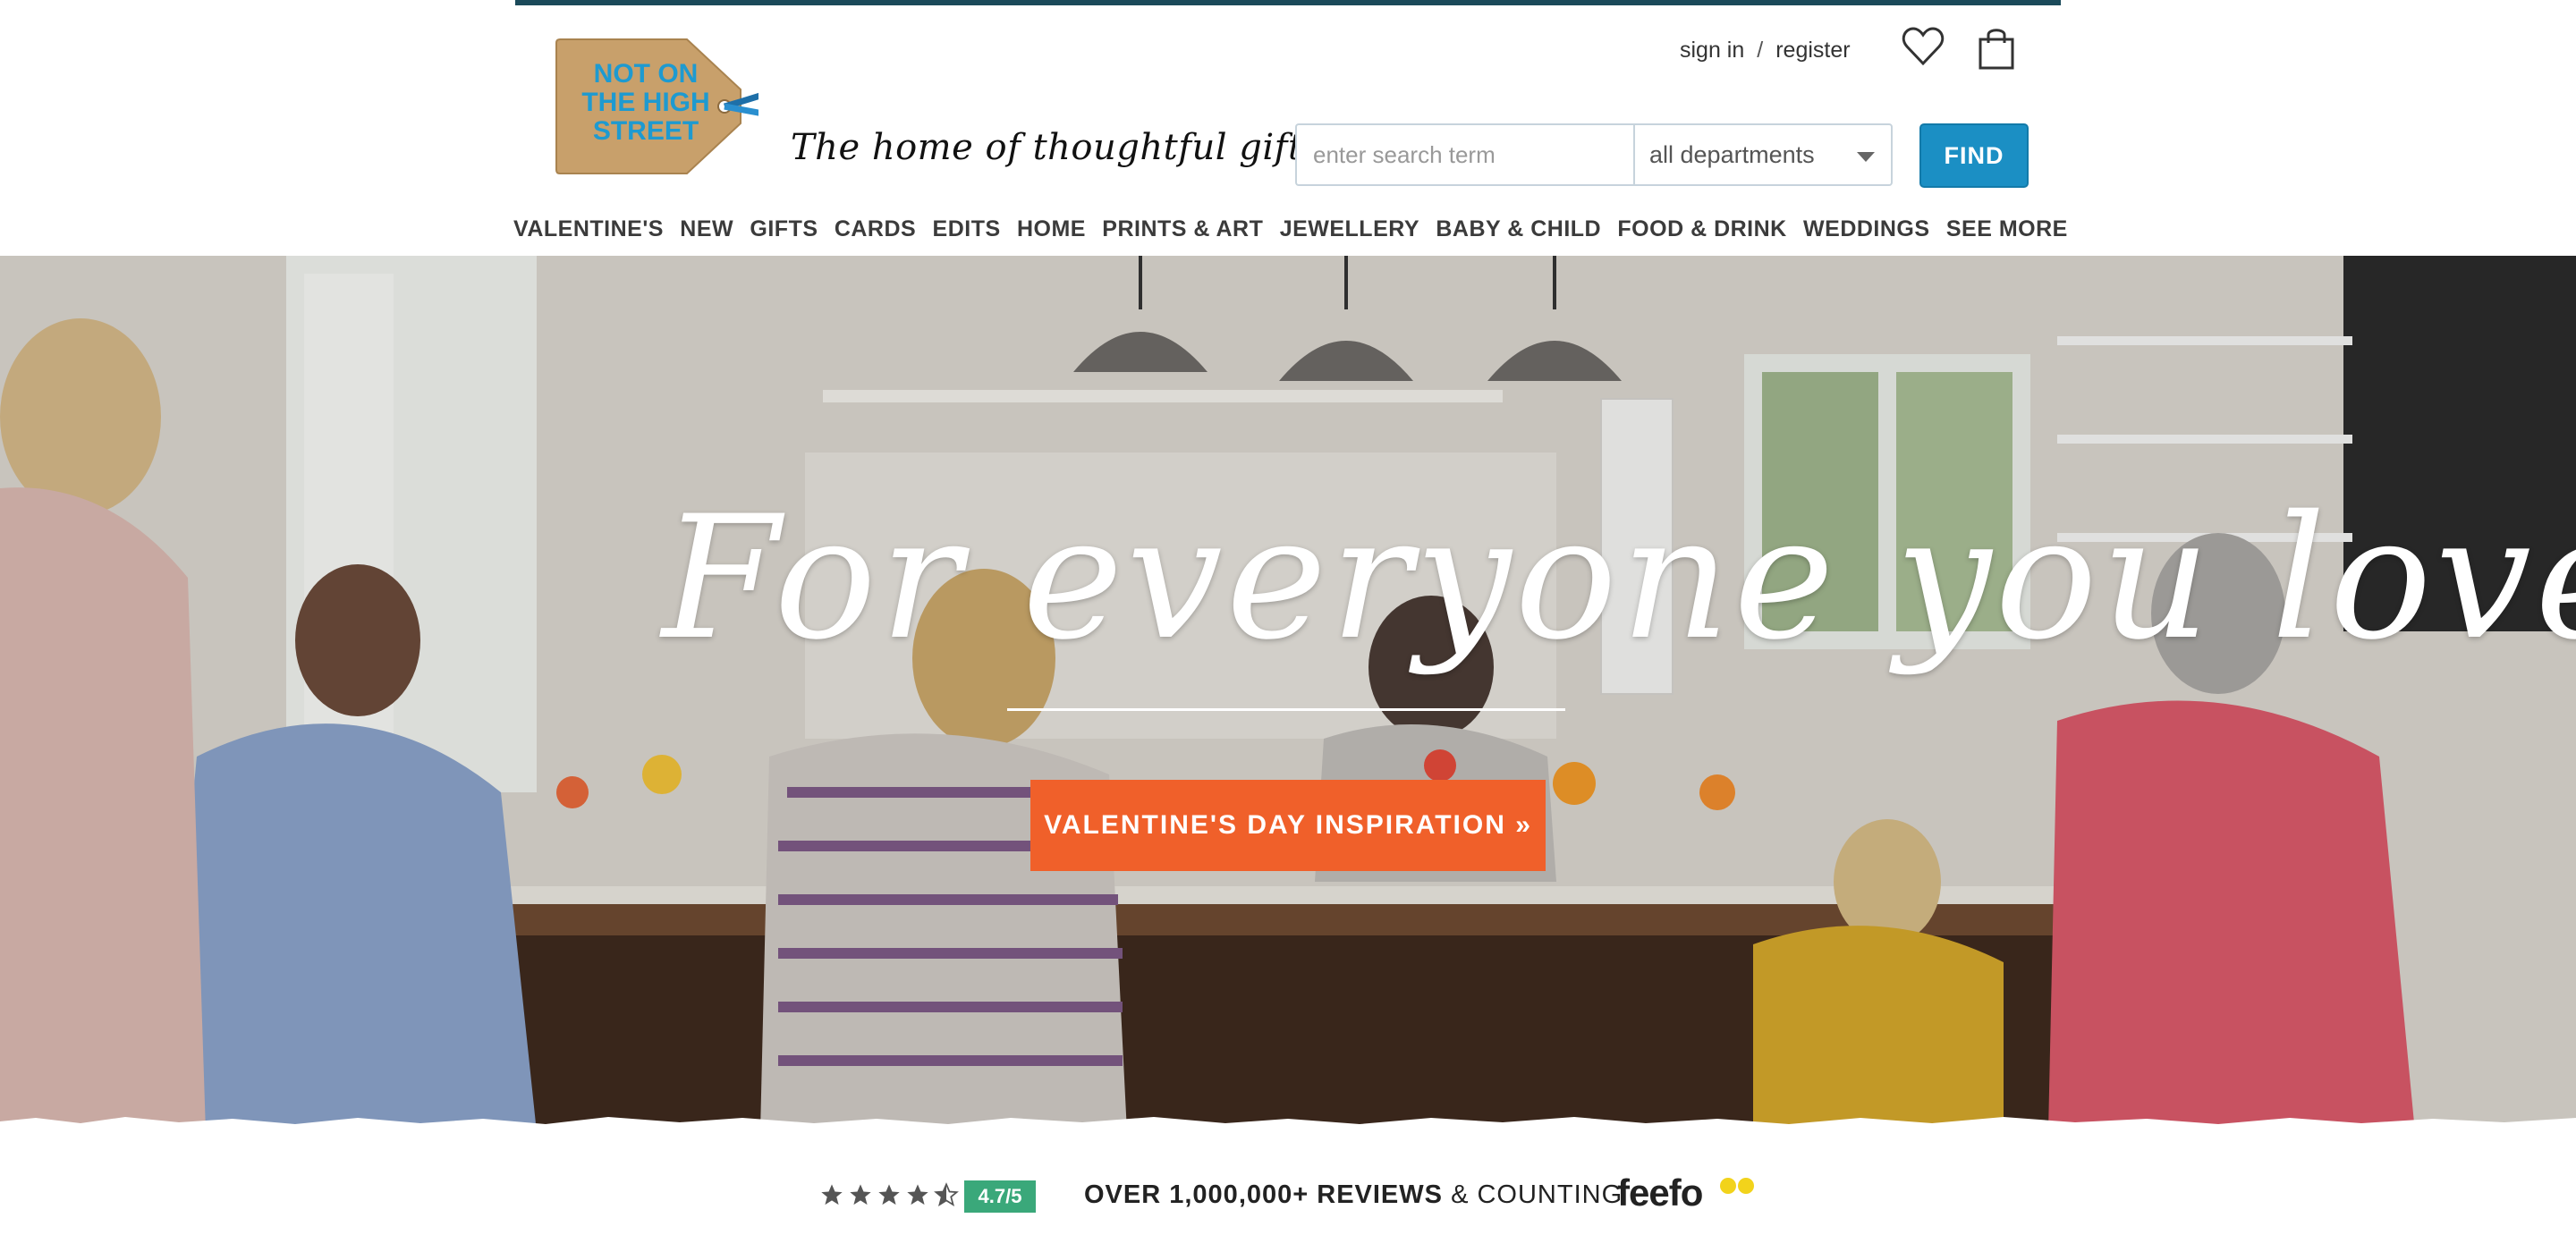  What do you see at coordinates (645, 102) in the screenshot?
I see `logo-line-2: THE HIGH` at bounding box center [645, 102].